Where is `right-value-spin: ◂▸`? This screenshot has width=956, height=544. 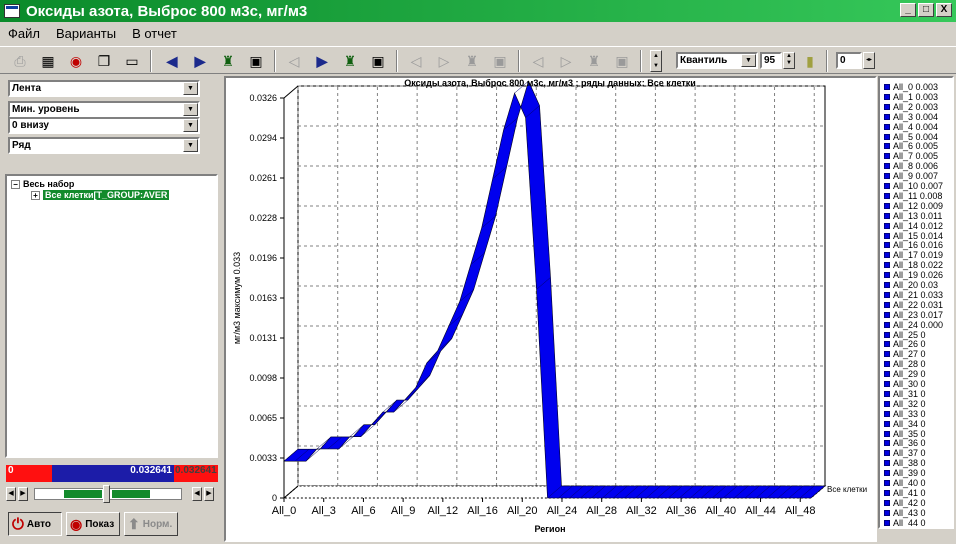 right-value-spin: ◂▸ is located at coordinates (869, 60).